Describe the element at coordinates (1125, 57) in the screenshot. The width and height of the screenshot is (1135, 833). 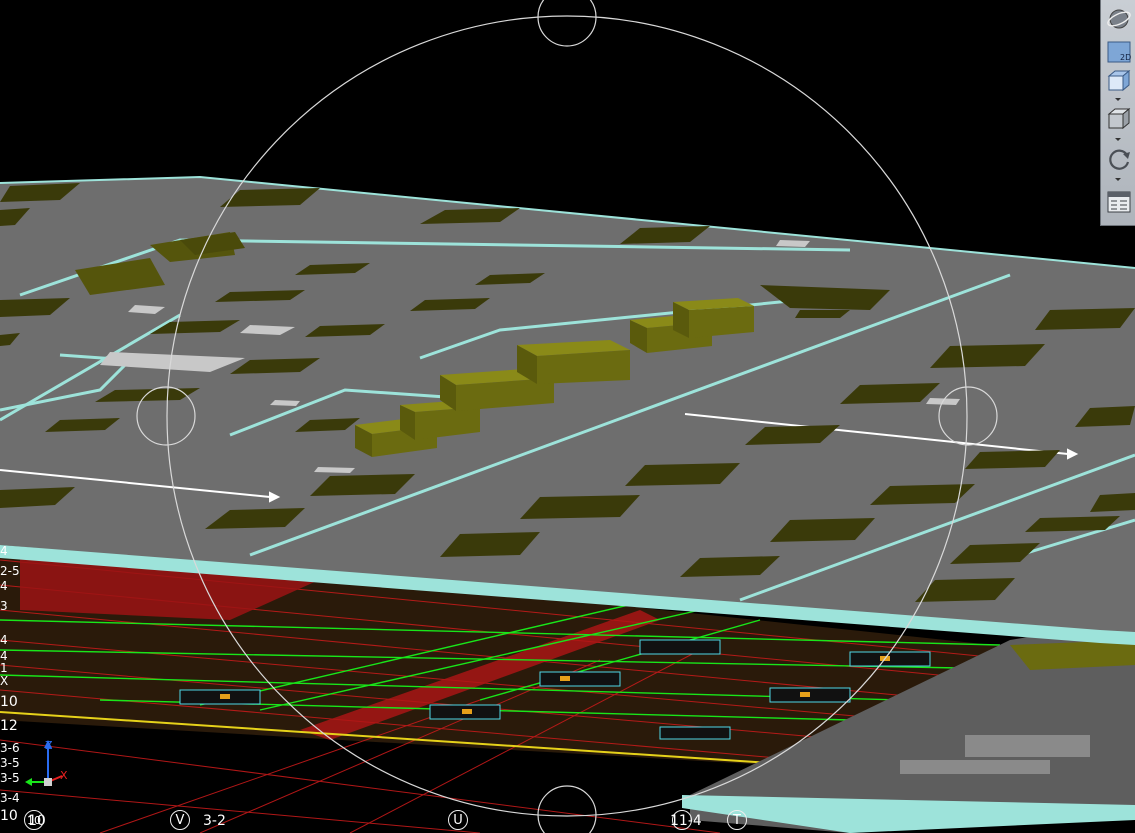
I see `svg-text: 2D` at that location.